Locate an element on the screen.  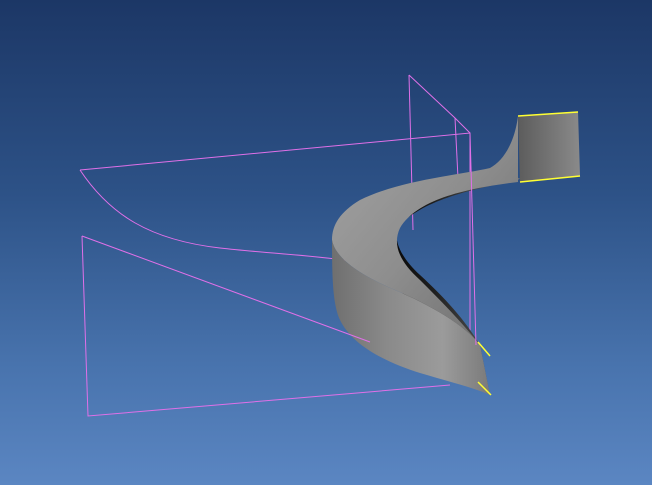
swept-surface-end-cap is located at coordinates (549, 147).